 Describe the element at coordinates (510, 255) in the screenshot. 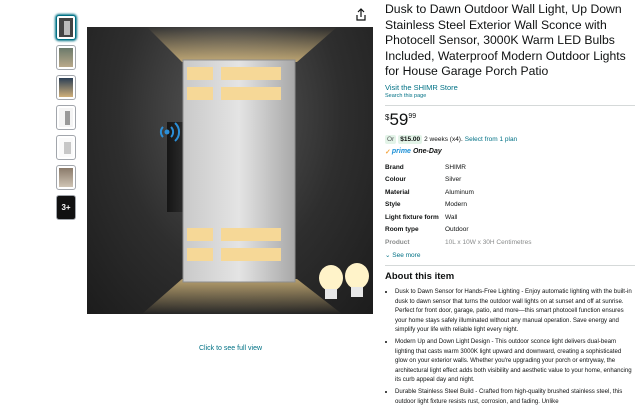

I see `see-more-link: ⌄ See more` at that location.